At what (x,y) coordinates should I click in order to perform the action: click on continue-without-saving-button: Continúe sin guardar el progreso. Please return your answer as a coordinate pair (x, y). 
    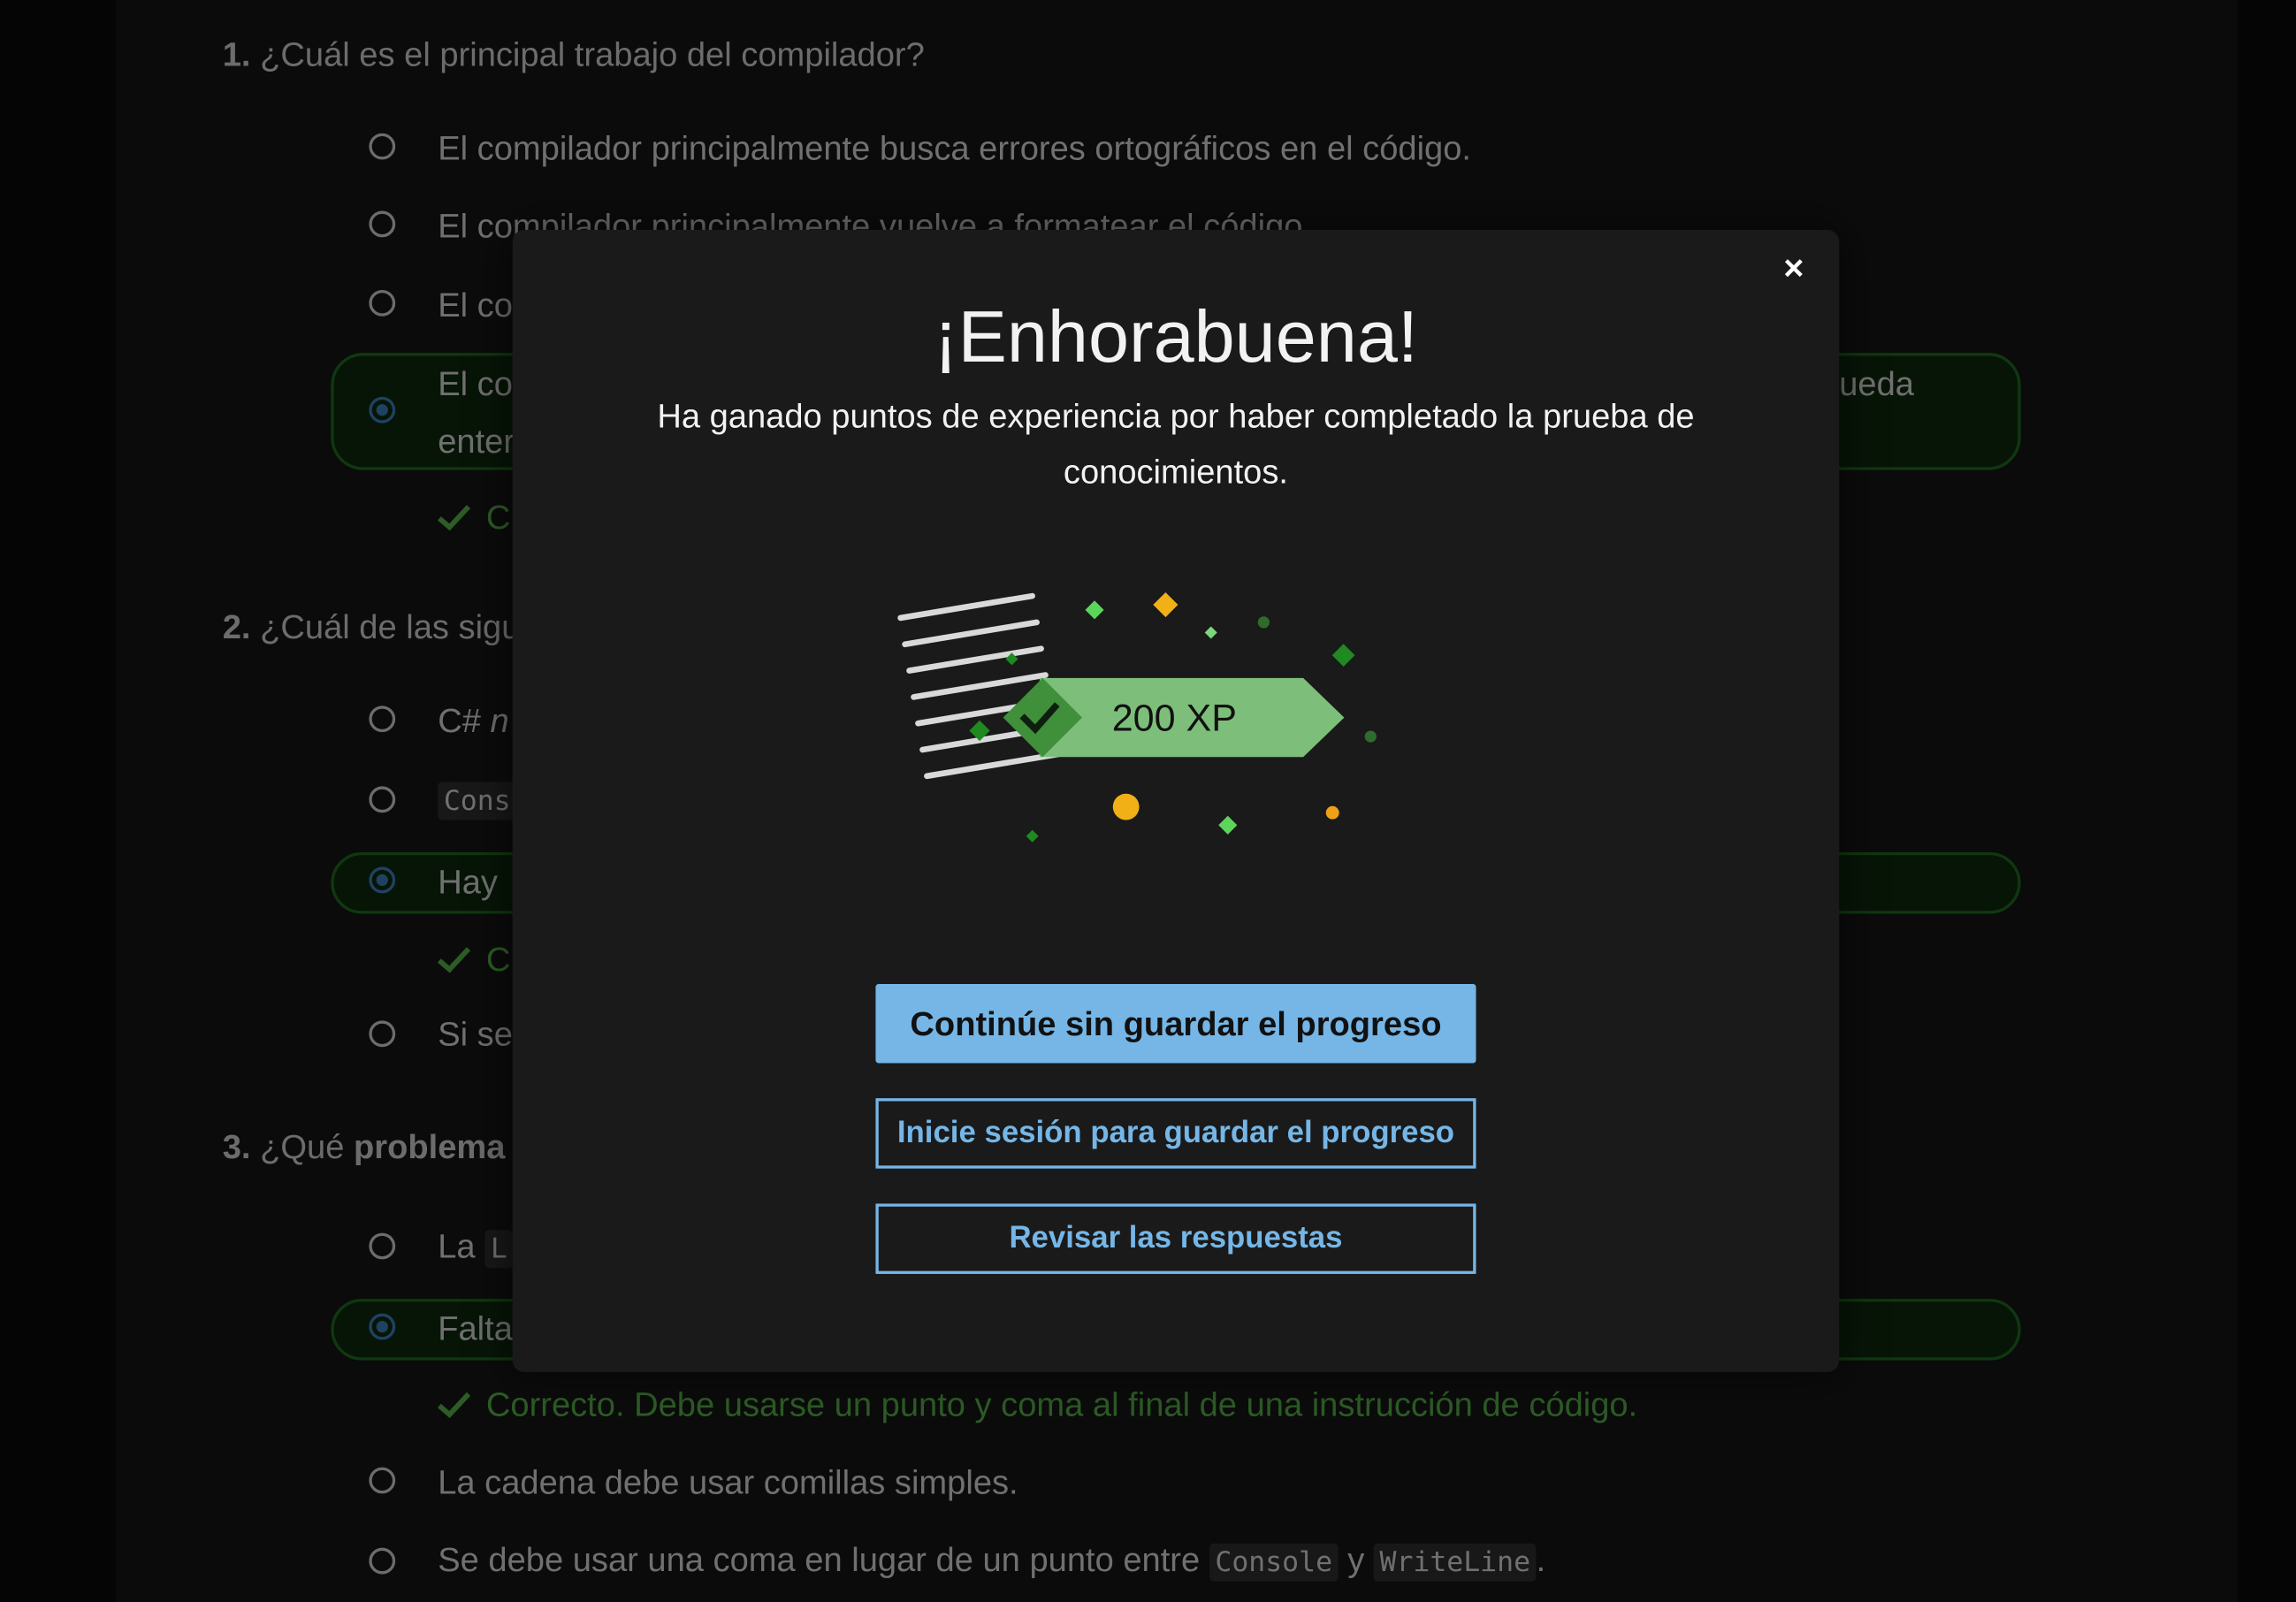
    Looking at the image, I should click on (1175, 1024).